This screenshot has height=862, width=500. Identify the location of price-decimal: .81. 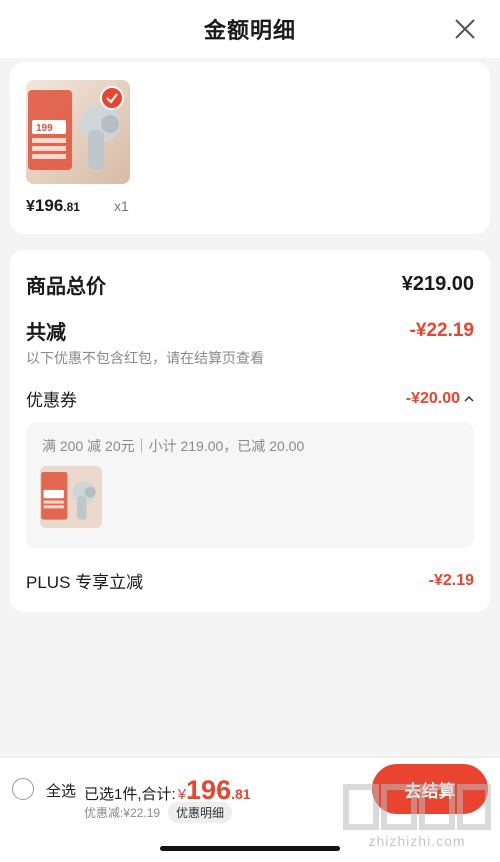
(71, 207).